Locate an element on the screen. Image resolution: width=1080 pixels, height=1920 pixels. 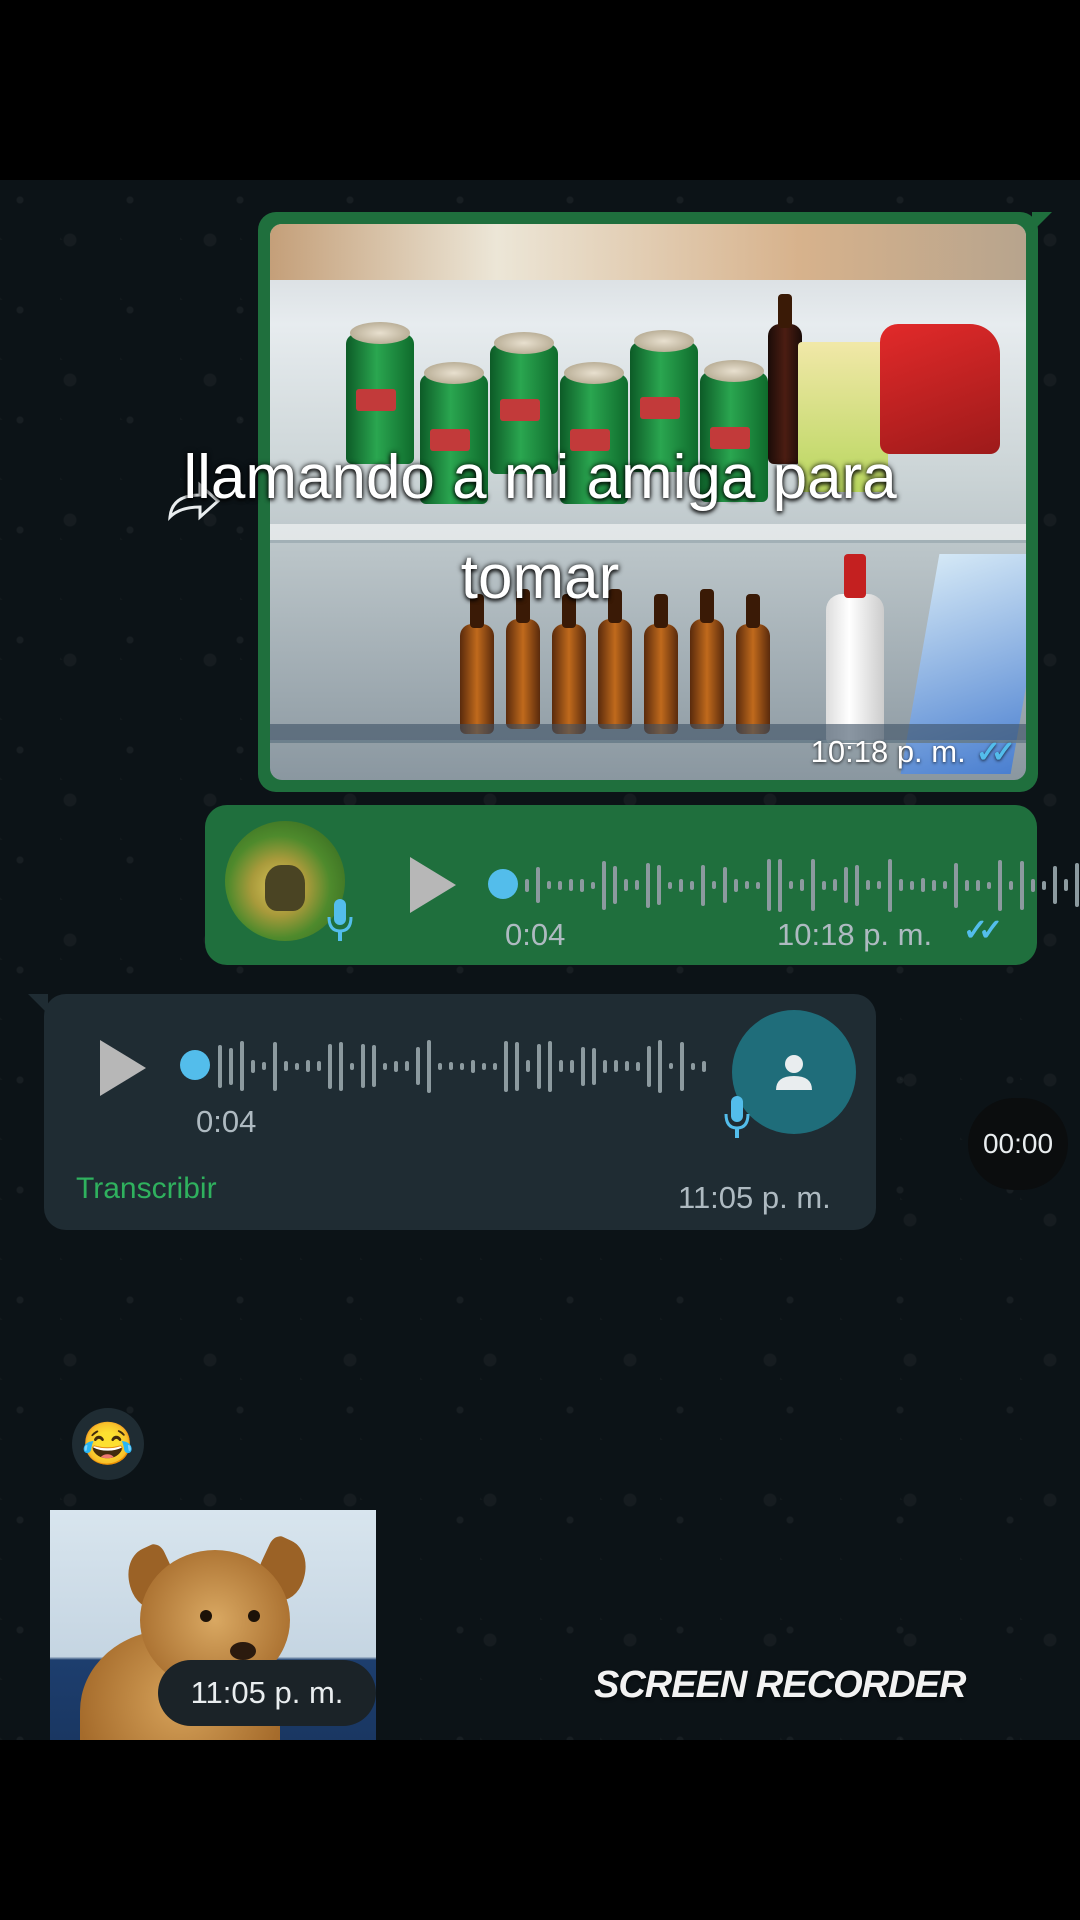
caption-line: tomar is located at coordinates (540, 577).